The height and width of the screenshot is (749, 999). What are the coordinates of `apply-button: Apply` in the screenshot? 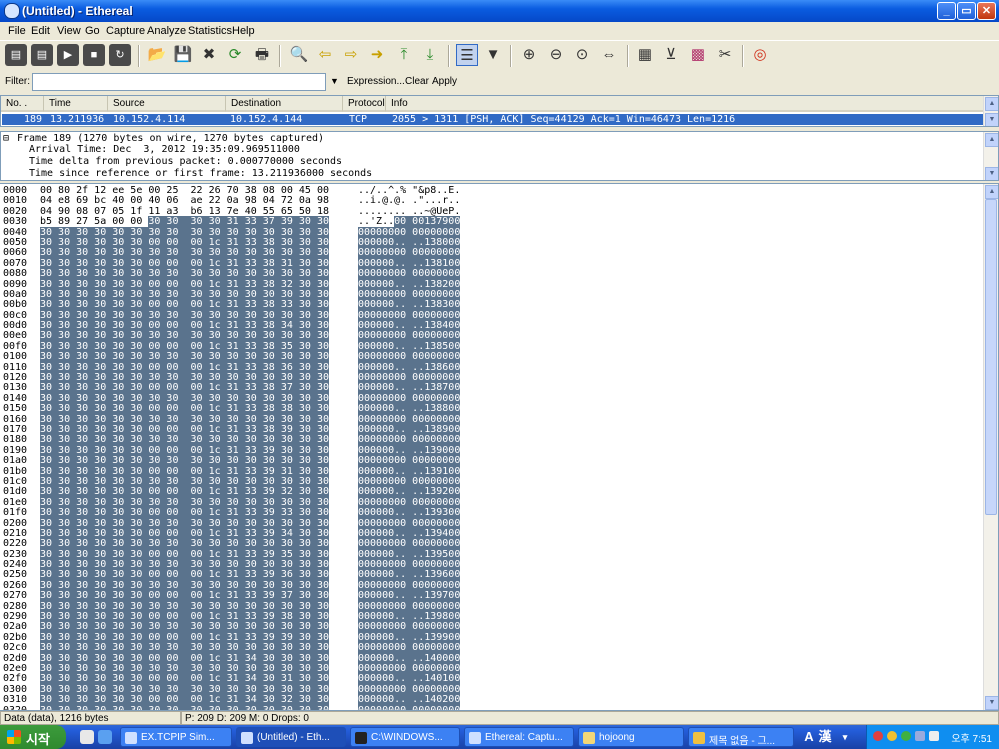 It's located at (444, 81).